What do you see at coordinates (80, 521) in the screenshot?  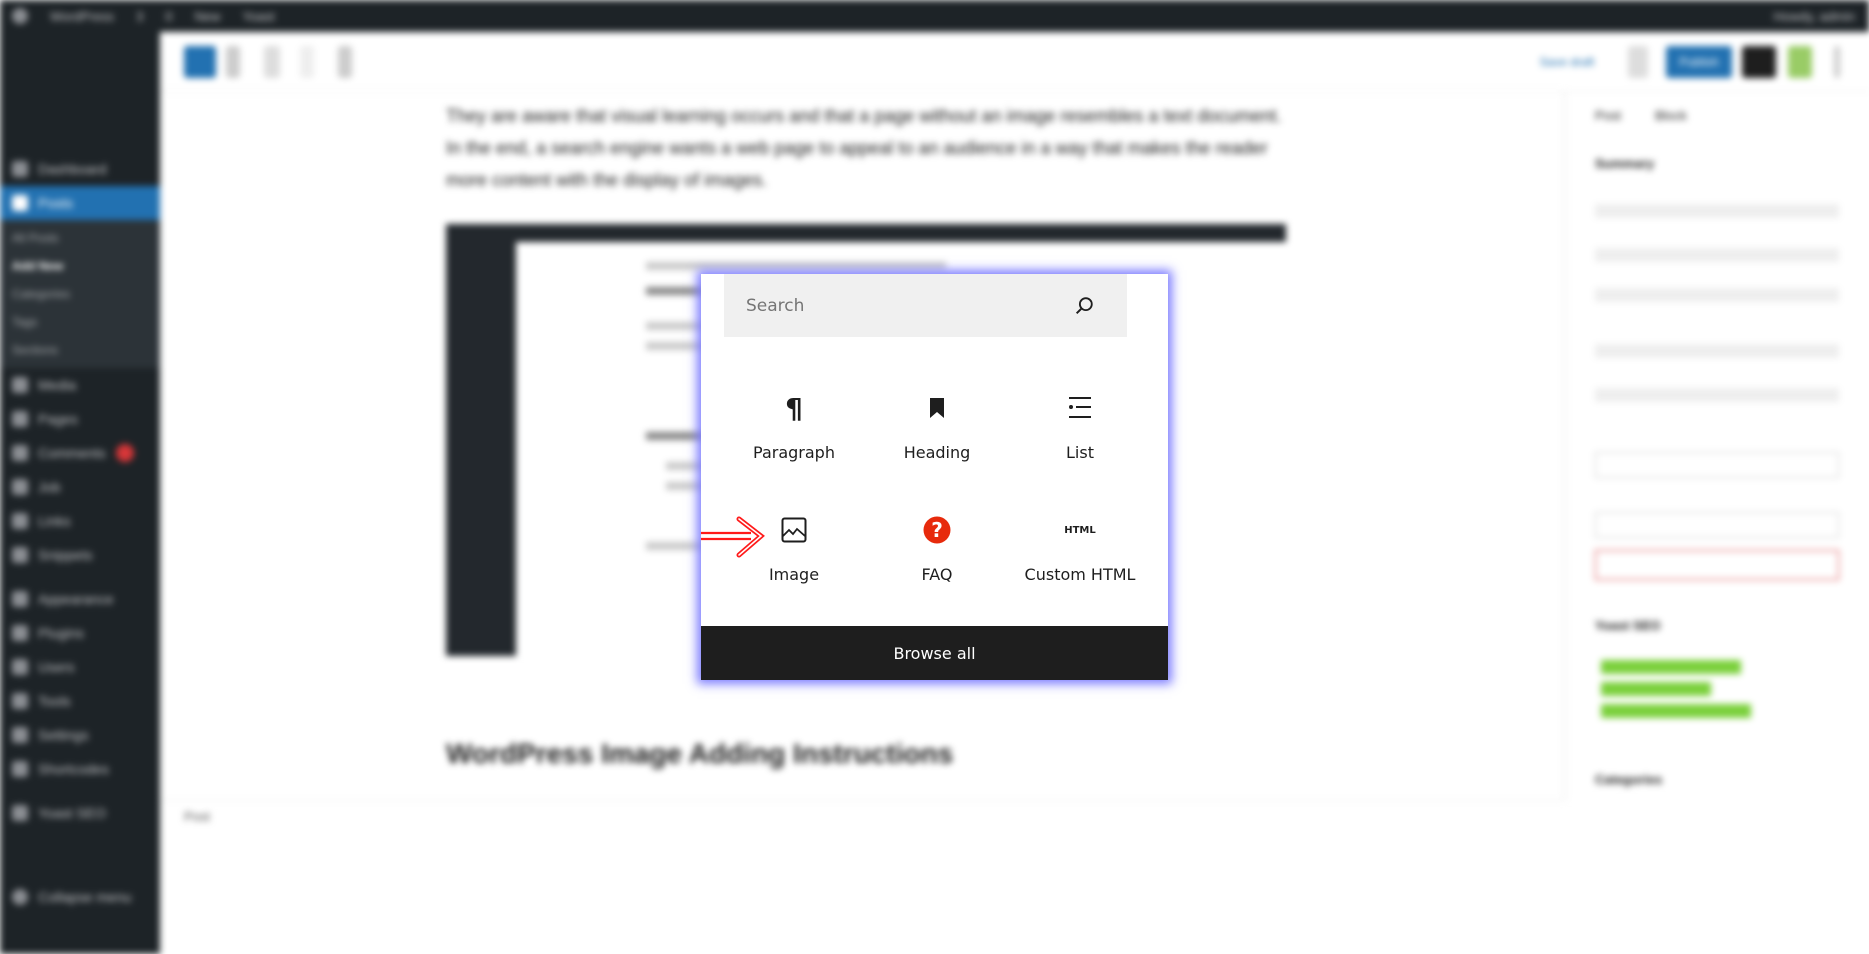 I see `sidebar-item-links: Links` at bounding box center [80, 521].